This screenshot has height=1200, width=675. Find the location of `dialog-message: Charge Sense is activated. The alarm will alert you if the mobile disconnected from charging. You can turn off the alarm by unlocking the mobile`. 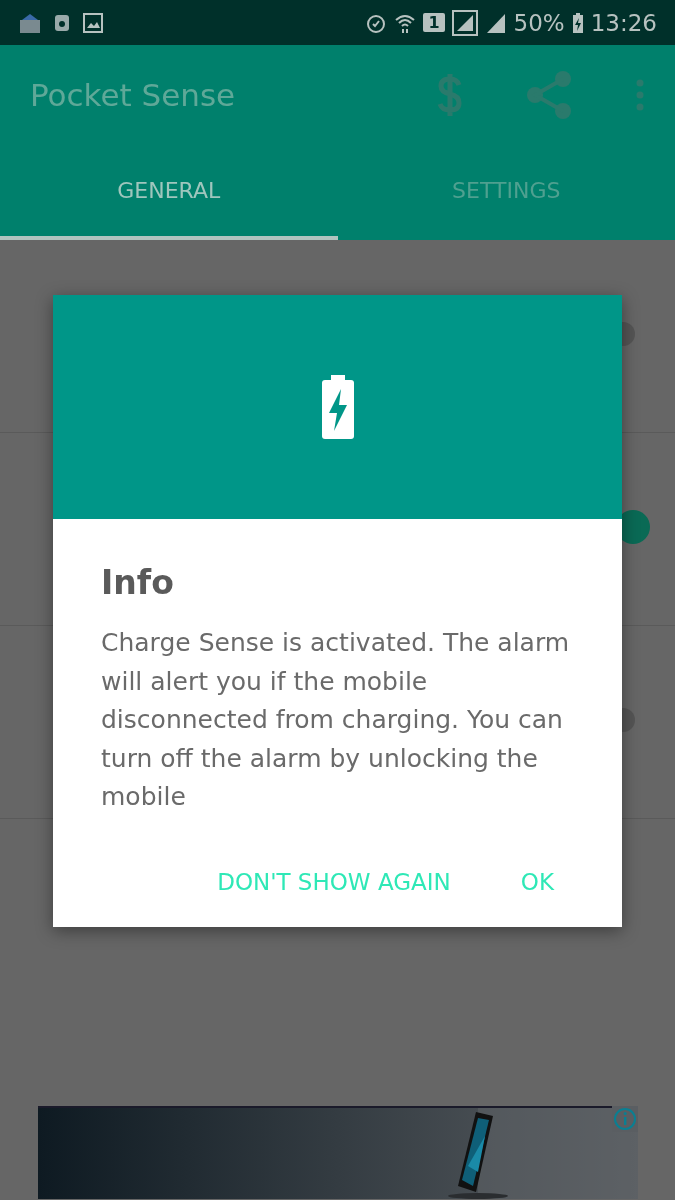

dialog-message: Charge Sense is activated. The alarm will alert you if the mobile disconnected from charging. You can turn off the alarm by unlocking the mobile is located at coordinates (336, 720).